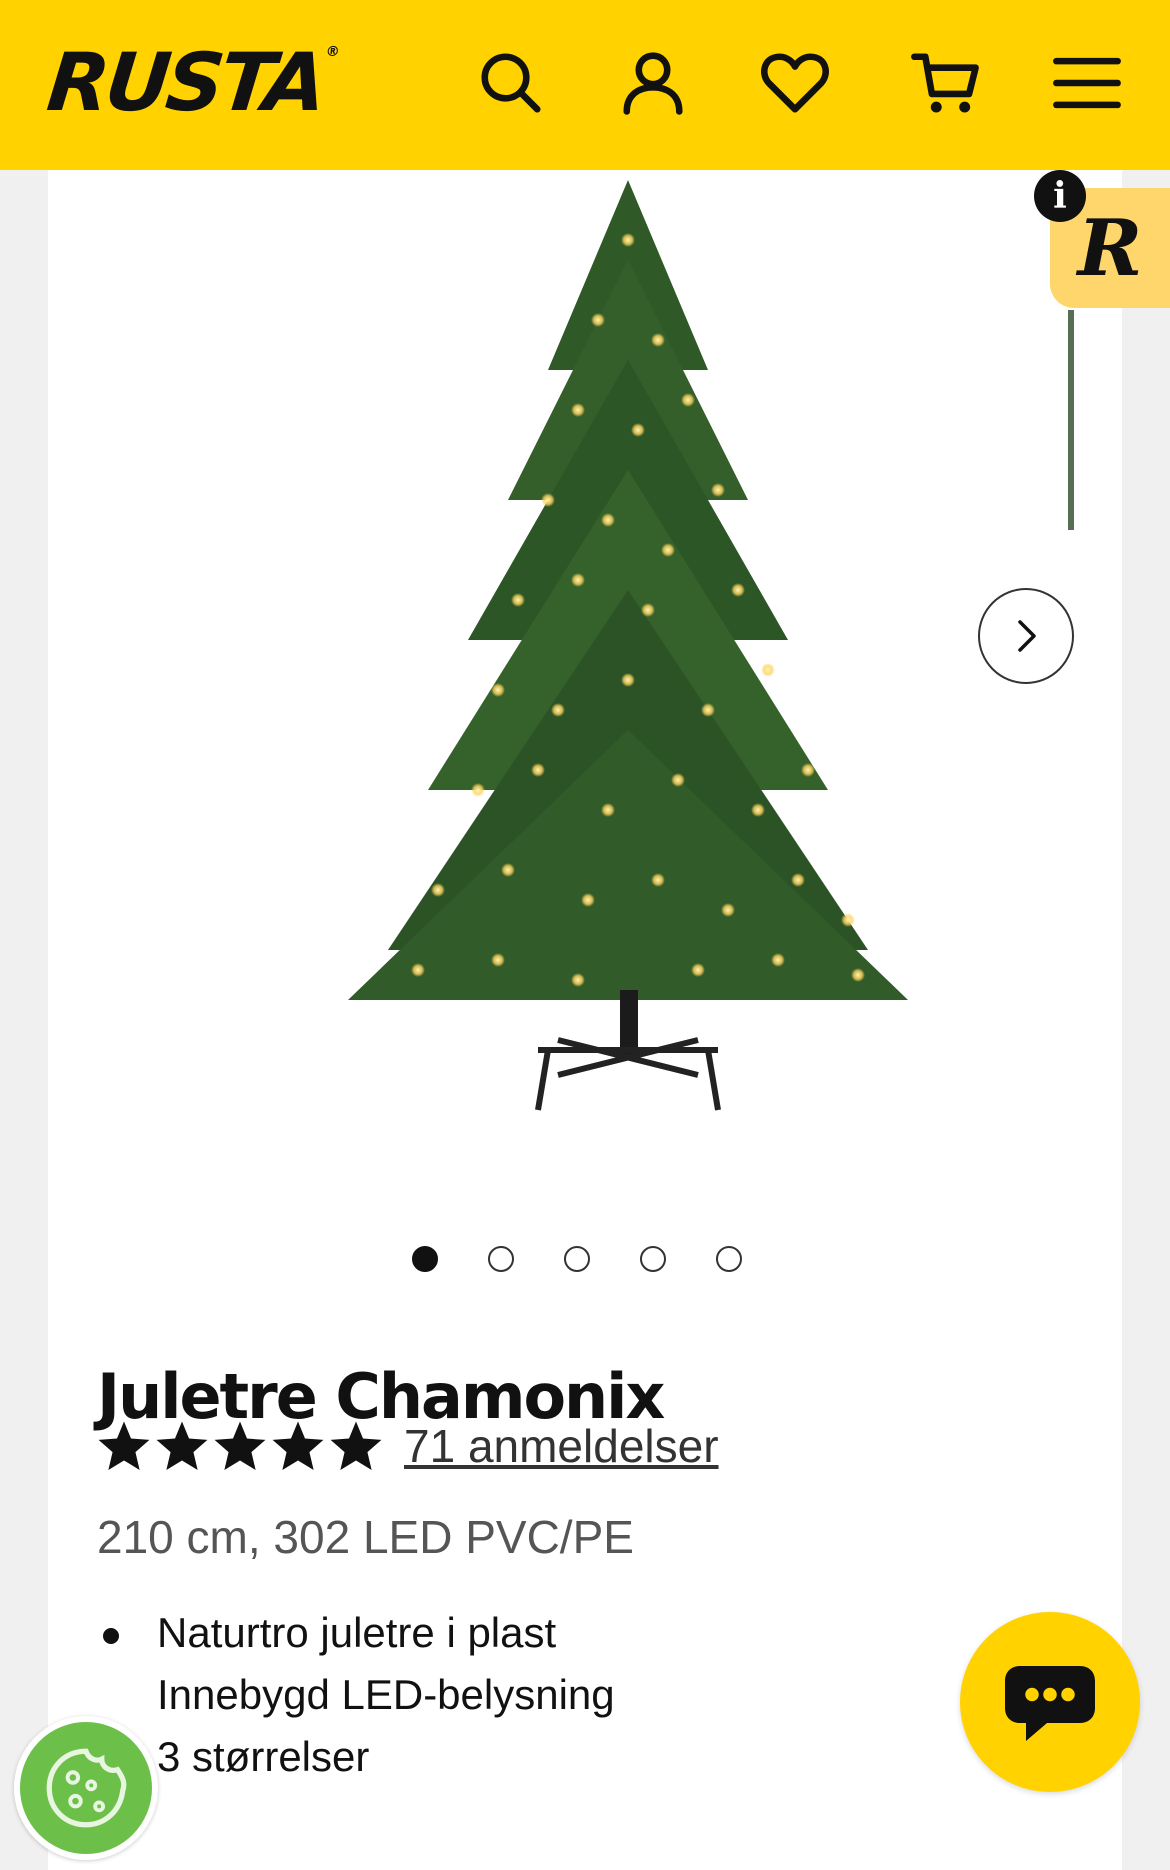 This screenshot has width=1170, height=1870. I want to click on cookie-settings-button, so click(86, 1788).